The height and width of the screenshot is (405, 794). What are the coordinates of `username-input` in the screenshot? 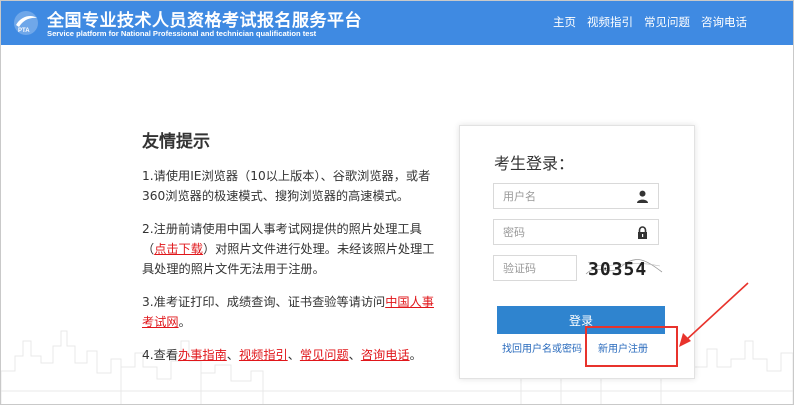 It's located at (566, 196).